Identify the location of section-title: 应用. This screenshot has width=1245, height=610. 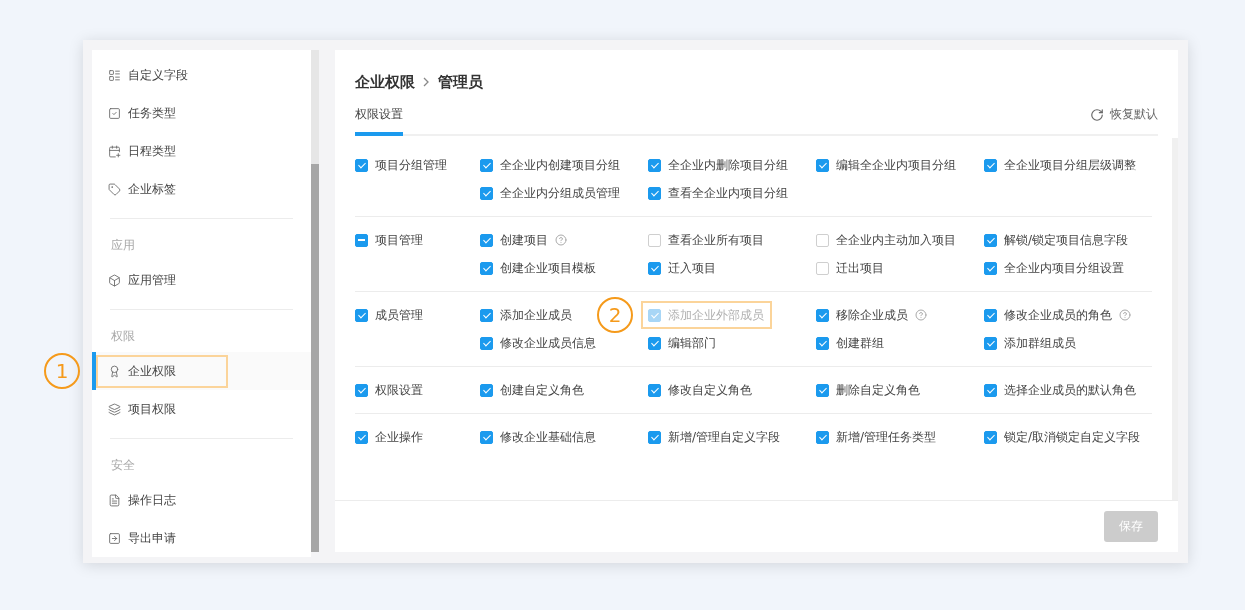
(123, 245).